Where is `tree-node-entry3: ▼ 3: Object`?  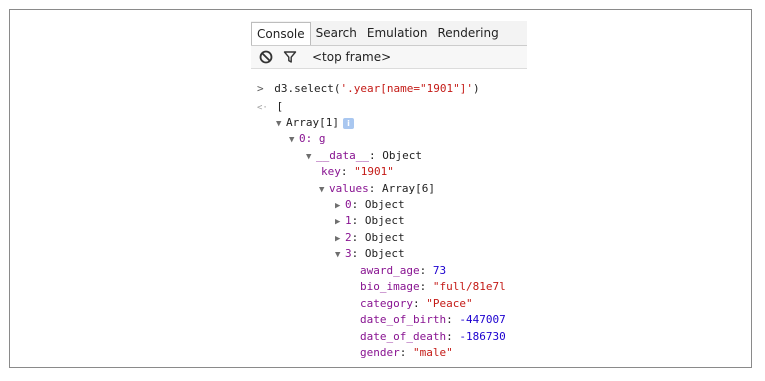
tree-node-entry3: ▼ 3: Object is located at coordinates (370, 254).